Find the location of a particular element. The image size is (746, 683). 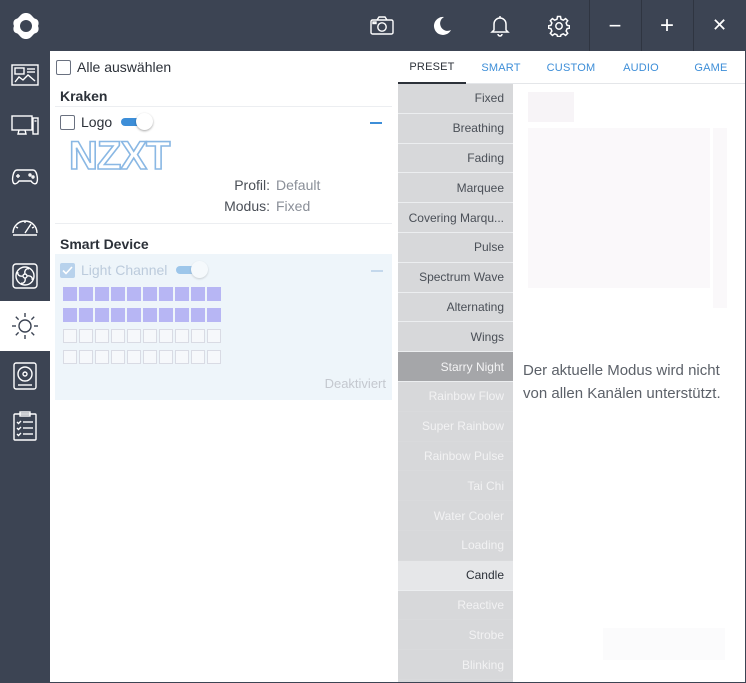

sidebar-item-dashboard is located at coordinates (25, 76).